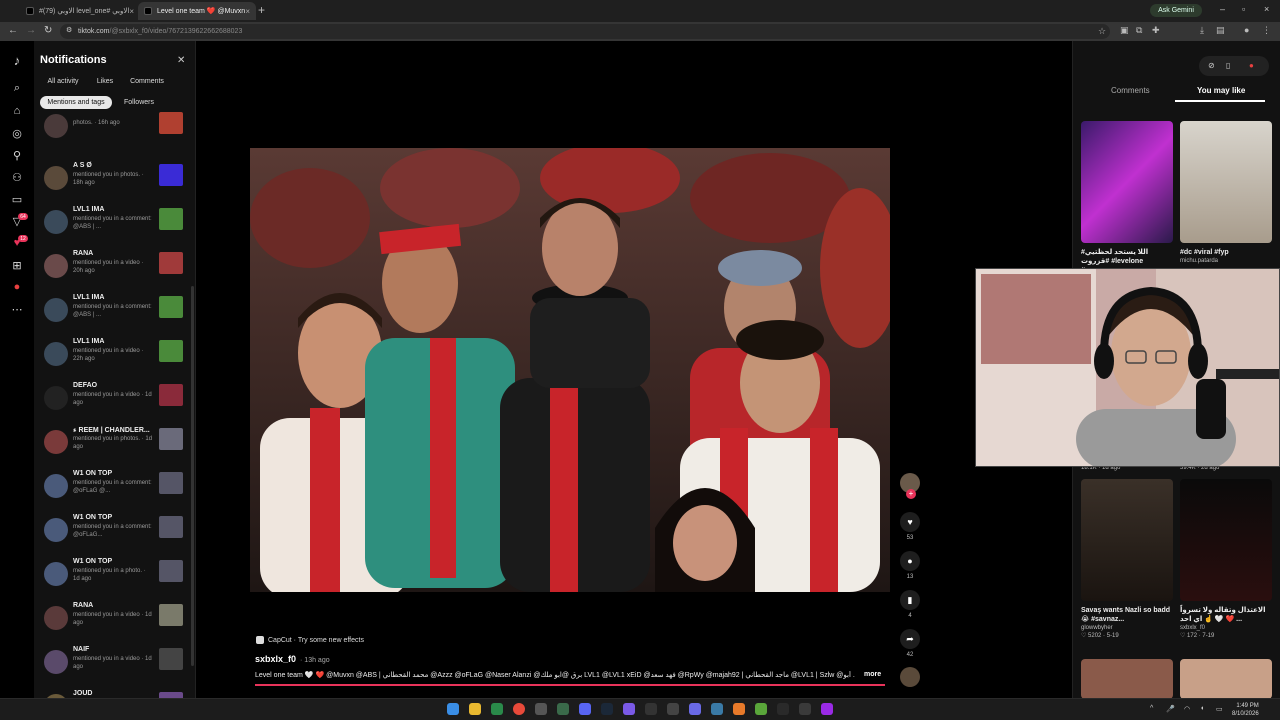 The height and width of the screenshot is (720, 1280). What do you see at coordinates (1102, 31) in the screenshot?
I see `bookmark-star-icon: ☆` at bounding box center [1102, 31].